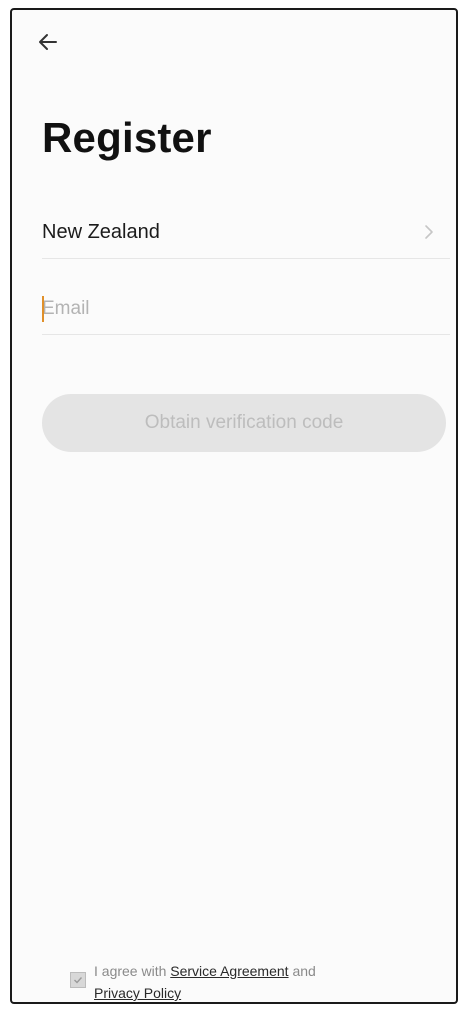 This screenshot has height=1010, width=464. I want to click on text-caret, so click(43, 309).